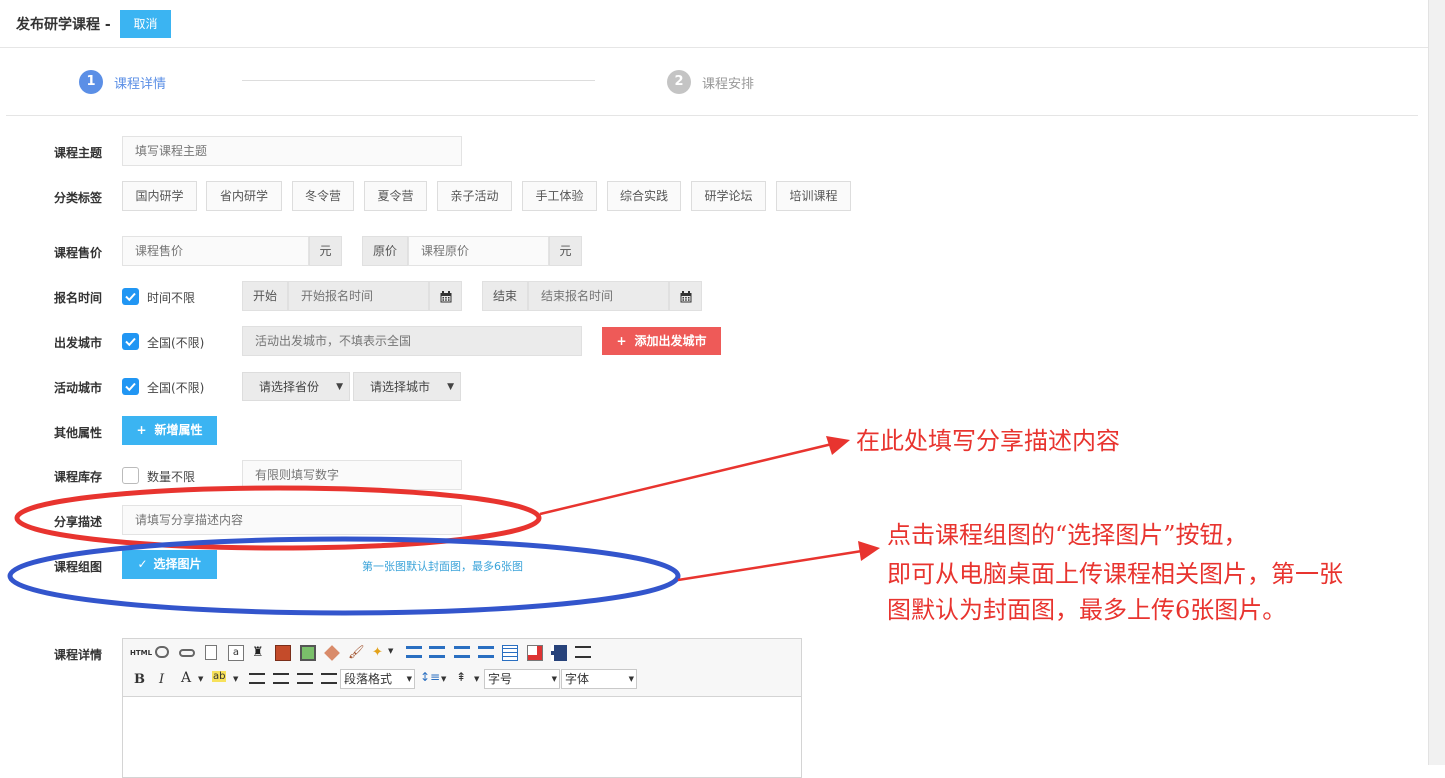  Describe the element at coordinates (770, 565) in the screenshot. I see `gallery-arrow-line` at that location.